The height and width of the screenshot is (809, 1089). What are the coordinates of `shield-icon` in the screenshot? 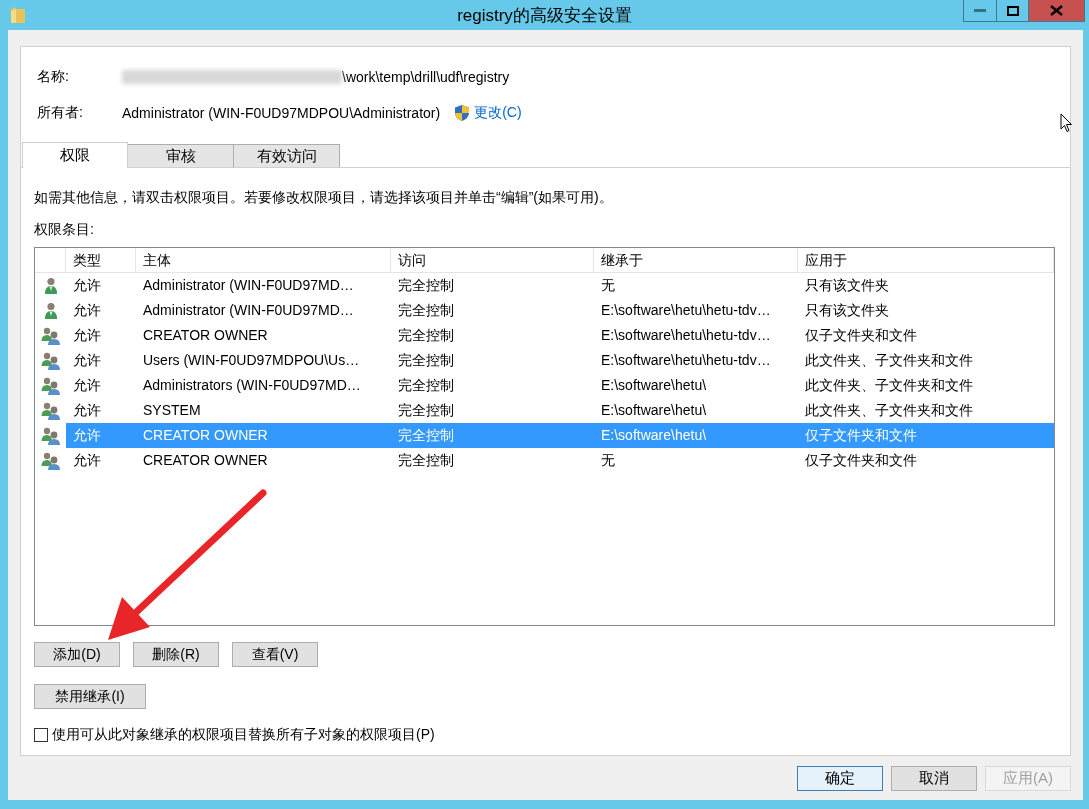 It's located at (462, 113).